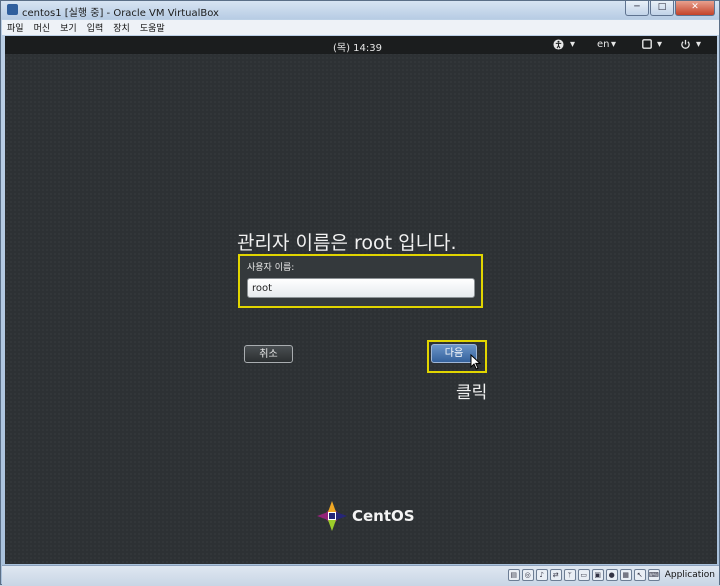 The width and height of the screenshot is (720, 586). Describe the element at coordinates (12, 9) in the screenshot. I see `virtualbox-icon` at that location.